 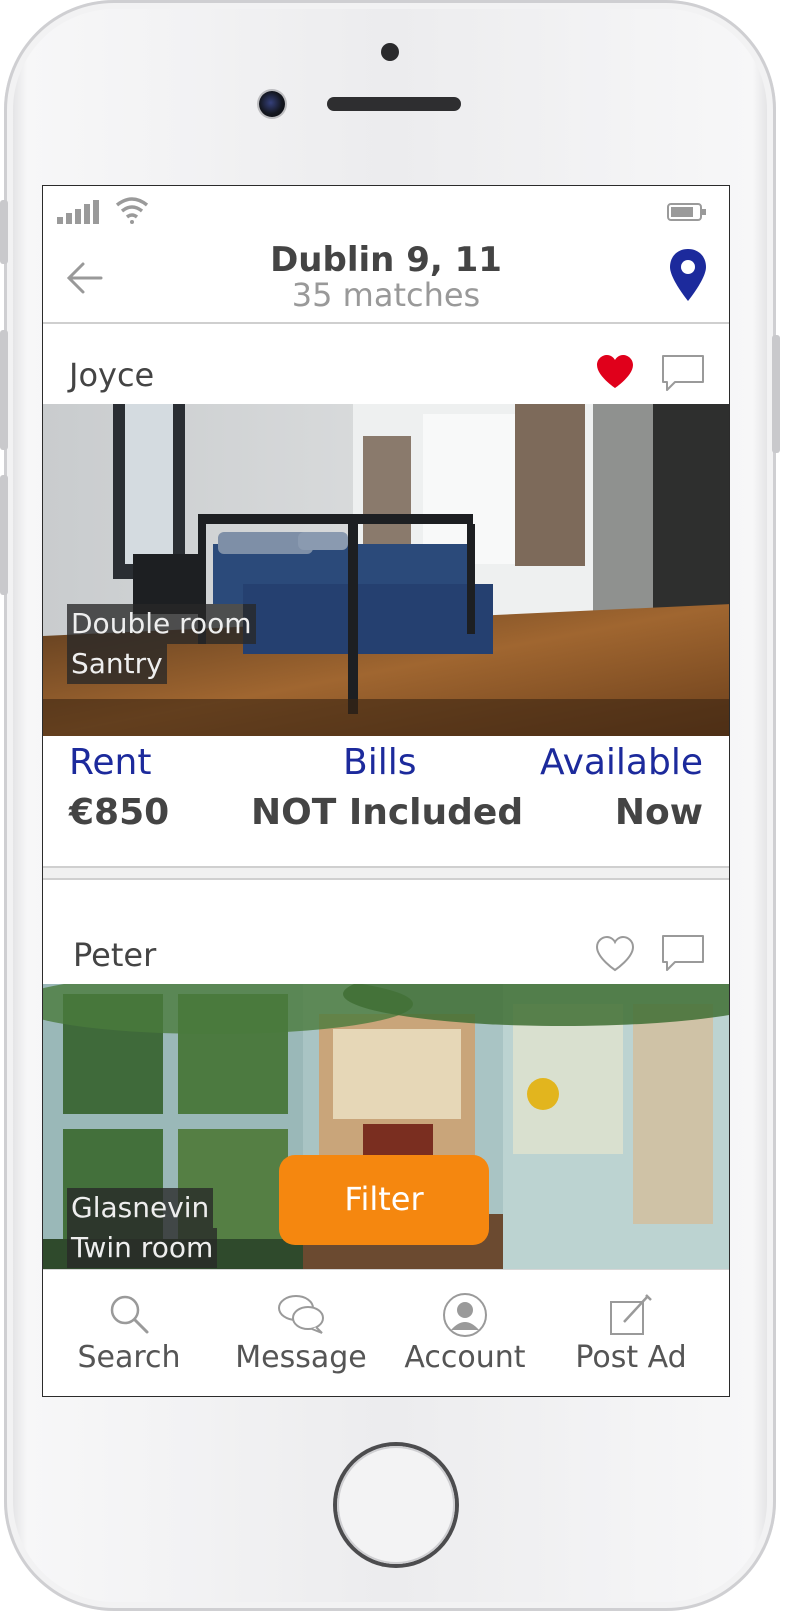 I want to click on listing-owner-name: Joyce, so click(x=112, y=375).